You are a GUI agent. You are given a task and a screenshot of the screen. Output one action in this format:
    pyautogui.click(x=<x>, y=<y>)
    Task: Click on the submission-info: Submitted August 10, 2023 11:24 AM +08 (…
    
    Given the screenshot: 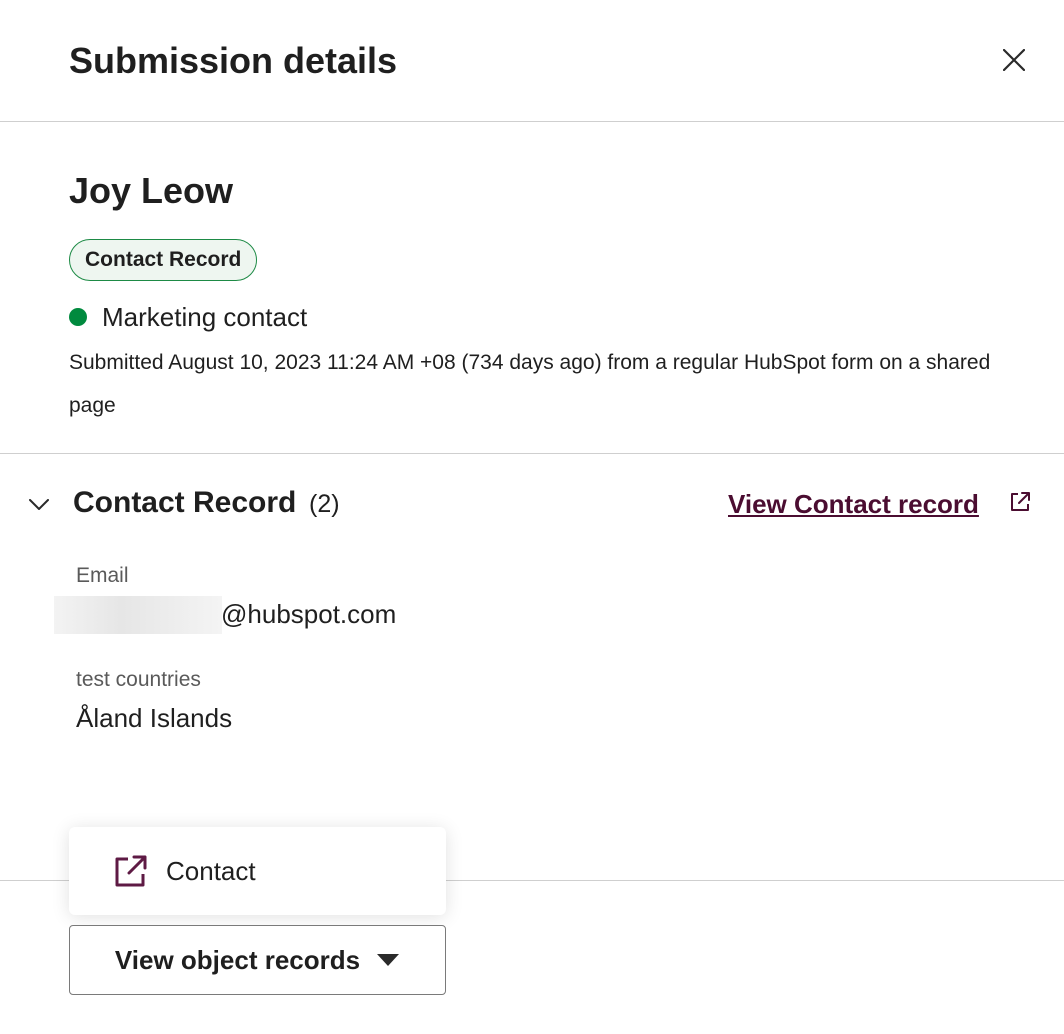 What is the action you would take?
    pyautogui.click(x=530, y=384)
    